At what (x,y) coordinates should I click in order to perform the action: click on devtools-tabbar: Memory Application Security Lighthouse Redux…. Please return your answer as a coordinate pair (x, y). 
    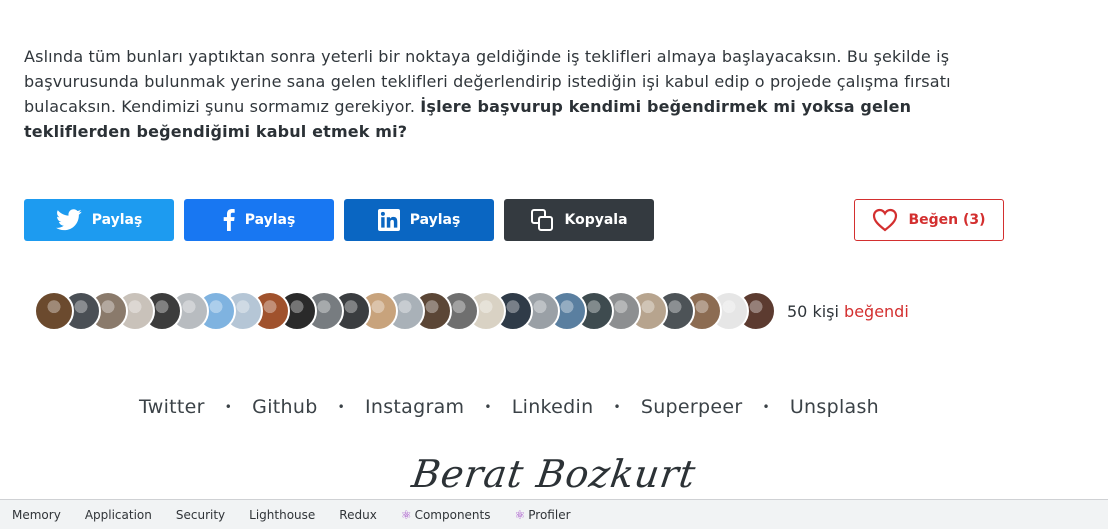
    Looking at the image, I should click on (554, 514).